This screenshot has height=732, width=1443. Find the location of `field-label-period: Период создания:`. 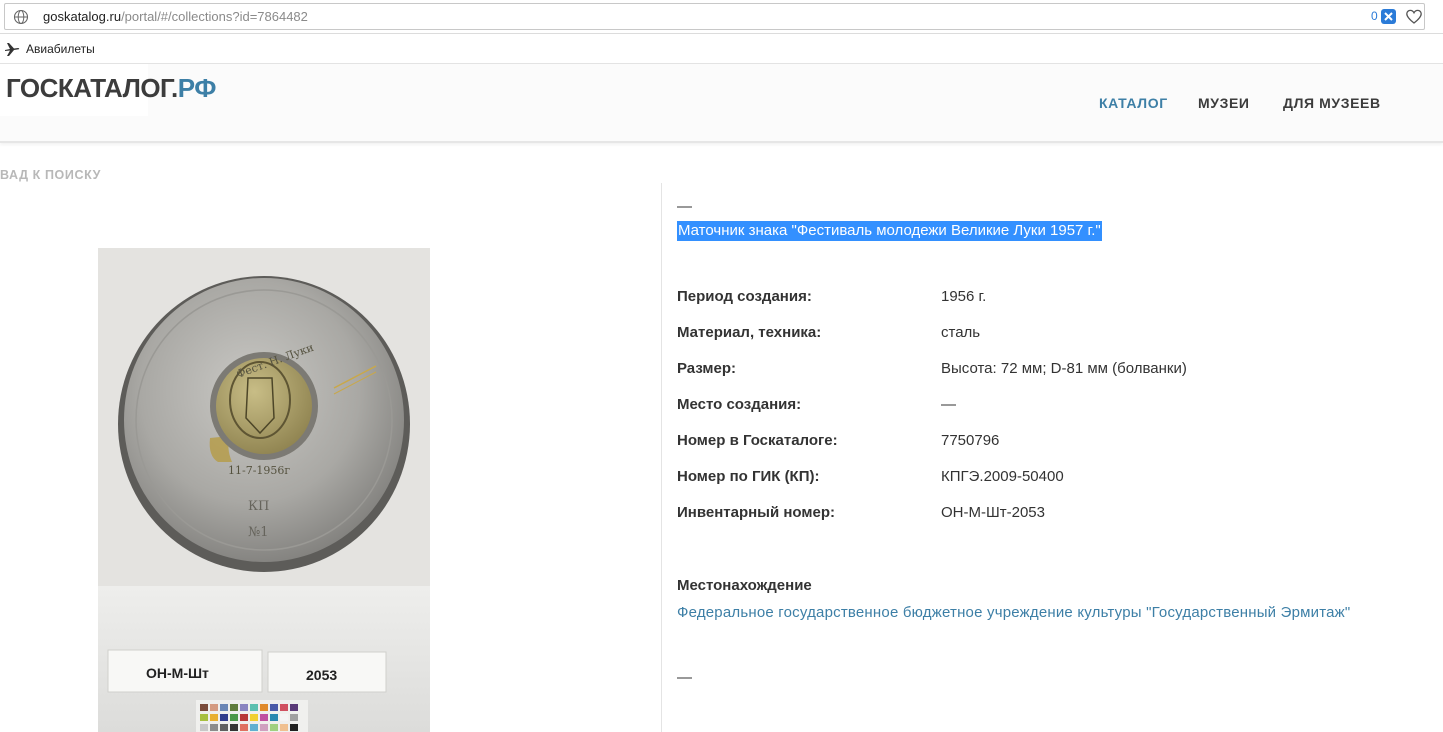

field-label-period: Период создания: is located at coordinates (744, 296).